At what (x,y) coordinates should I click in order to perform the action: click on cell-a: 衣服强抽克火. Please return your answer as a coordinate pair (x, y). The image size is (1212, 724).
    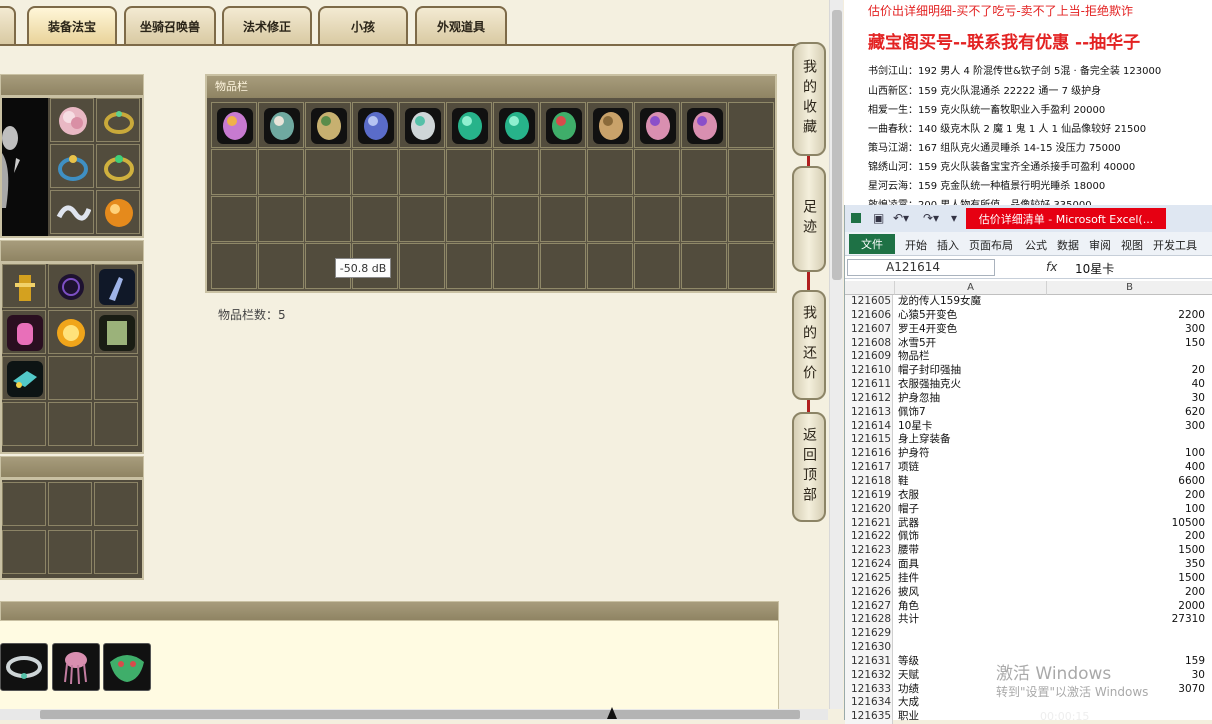
    Looking at the image, I should click on (929, 385).